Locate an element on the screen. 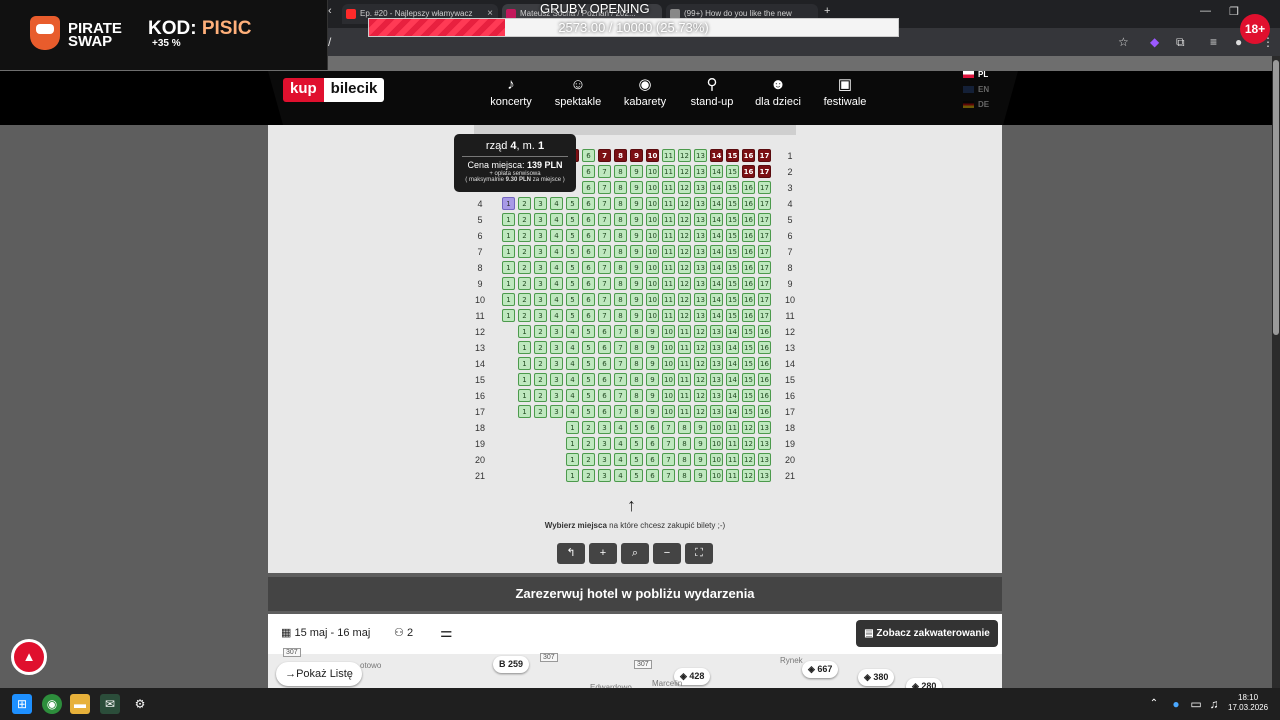  nav-kabarety: ◉ kabarety is located at coordinates (645, 91).